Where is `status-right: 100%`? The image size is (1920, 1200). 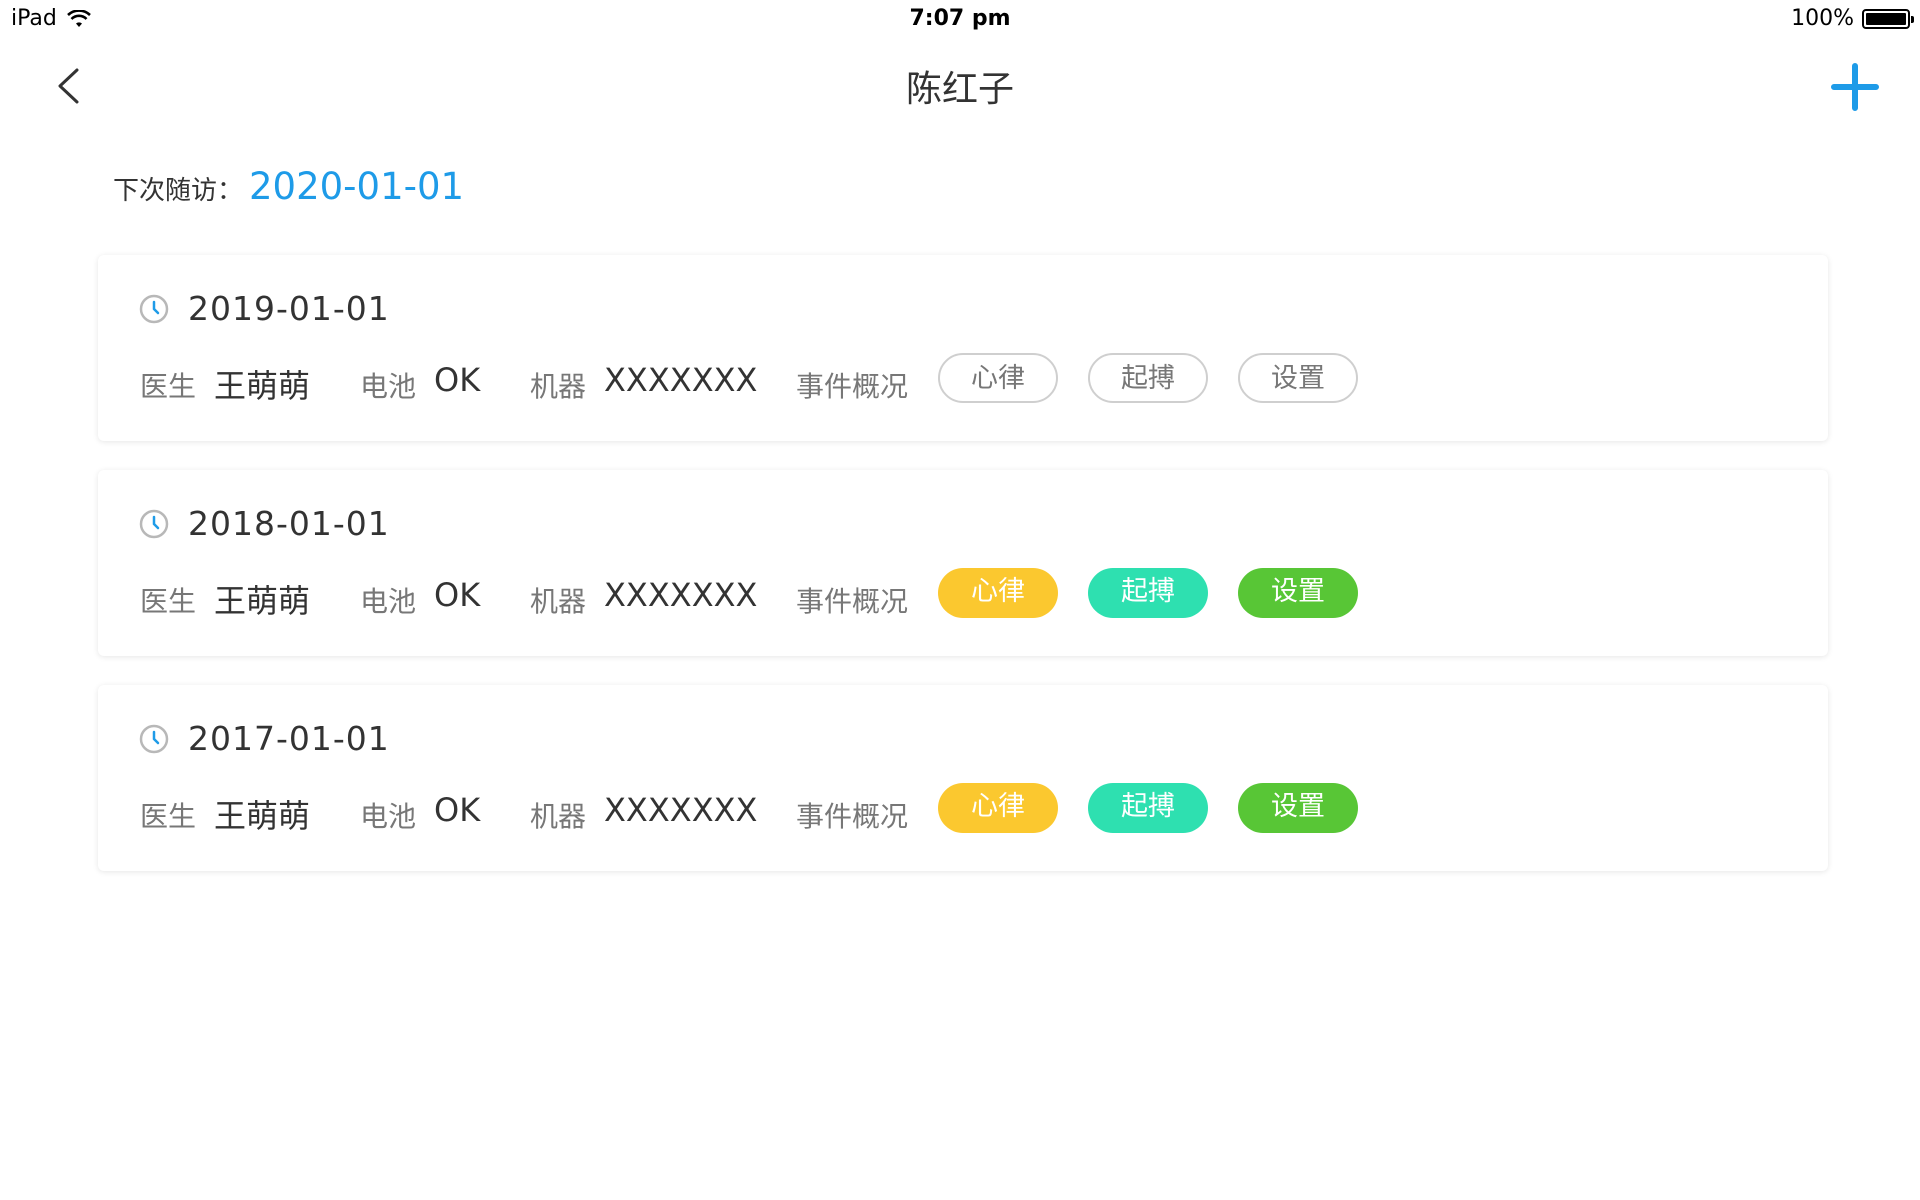
status-right: 100% is located at coordinates (1852, 18).